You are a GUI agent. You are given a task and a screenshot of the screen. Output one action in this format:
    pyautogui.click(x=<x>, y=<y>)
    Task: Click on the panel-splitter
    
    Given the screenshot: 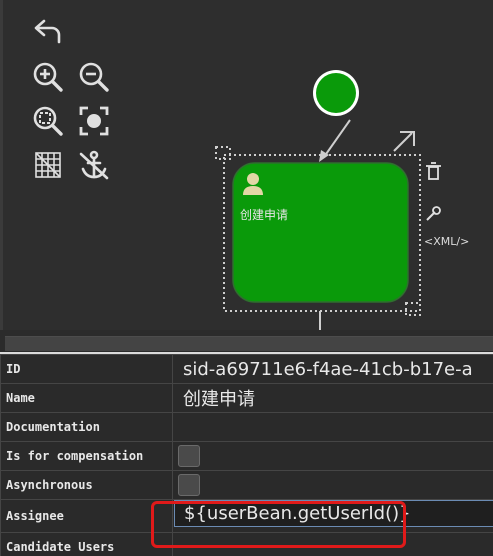 What is the action you would take?
    pyautogui.click(x=249, y=343)
    